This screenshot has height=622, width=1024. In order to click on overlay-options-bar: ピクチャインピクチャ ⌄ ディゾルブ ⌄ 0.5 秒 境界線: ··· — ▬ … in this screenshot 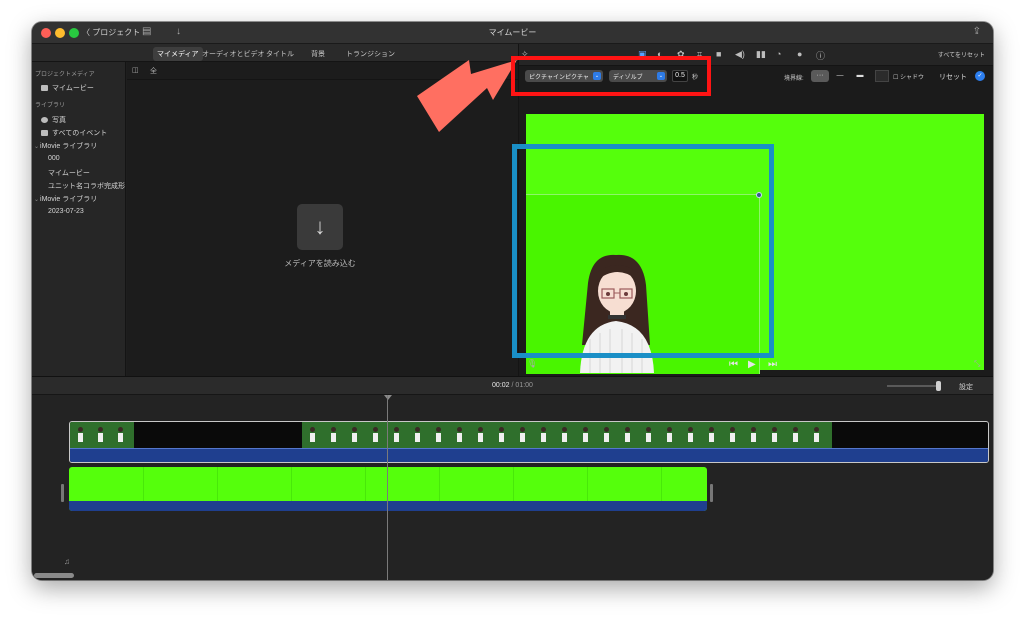, I will do `click(756, 77)`.